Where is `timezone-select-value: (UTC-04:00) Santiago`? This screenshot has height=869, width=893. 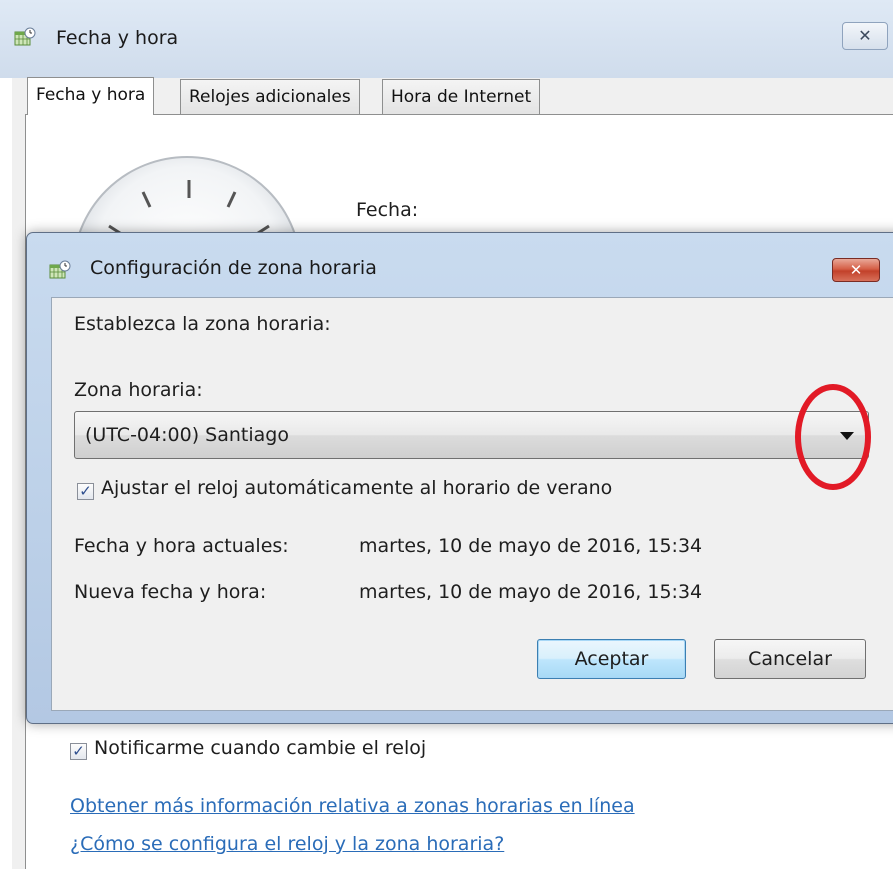
timezone-select-value: (UTC-04:00) Santiago is located at coordinates (187, 435).